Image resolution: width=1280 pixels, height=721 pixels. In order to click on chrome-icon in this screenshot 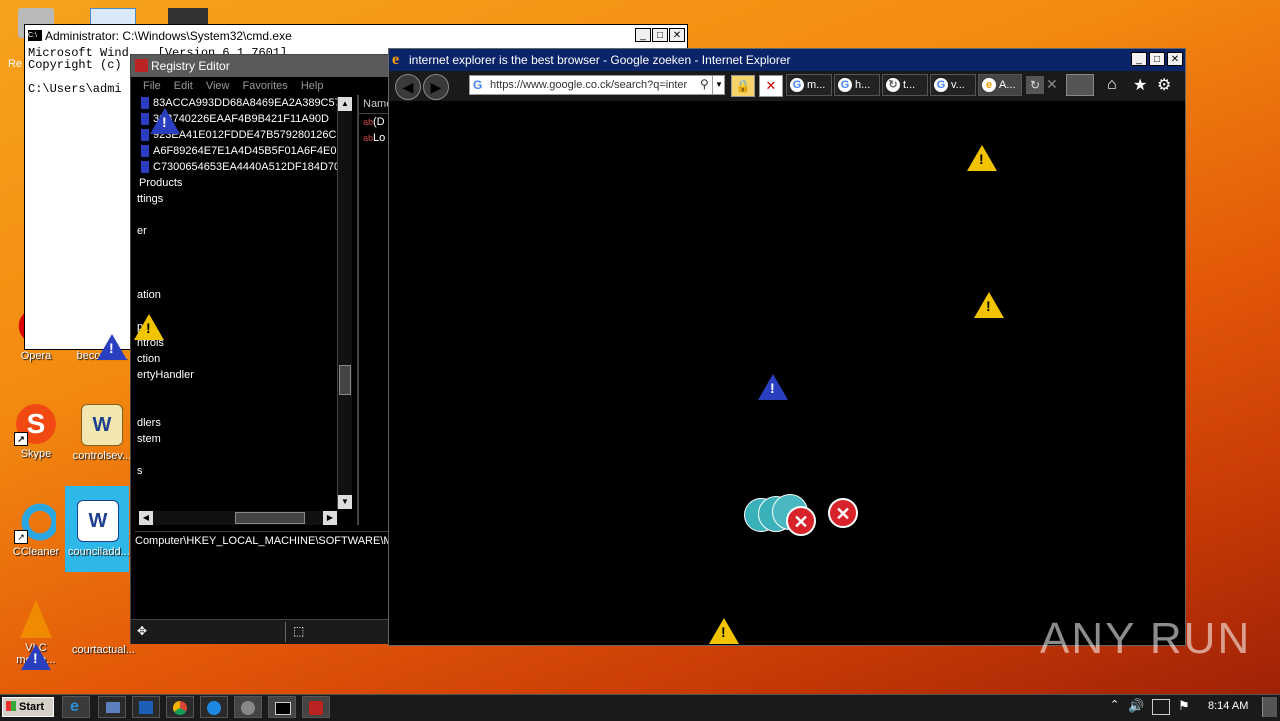, I will do `click(180, 708)`.